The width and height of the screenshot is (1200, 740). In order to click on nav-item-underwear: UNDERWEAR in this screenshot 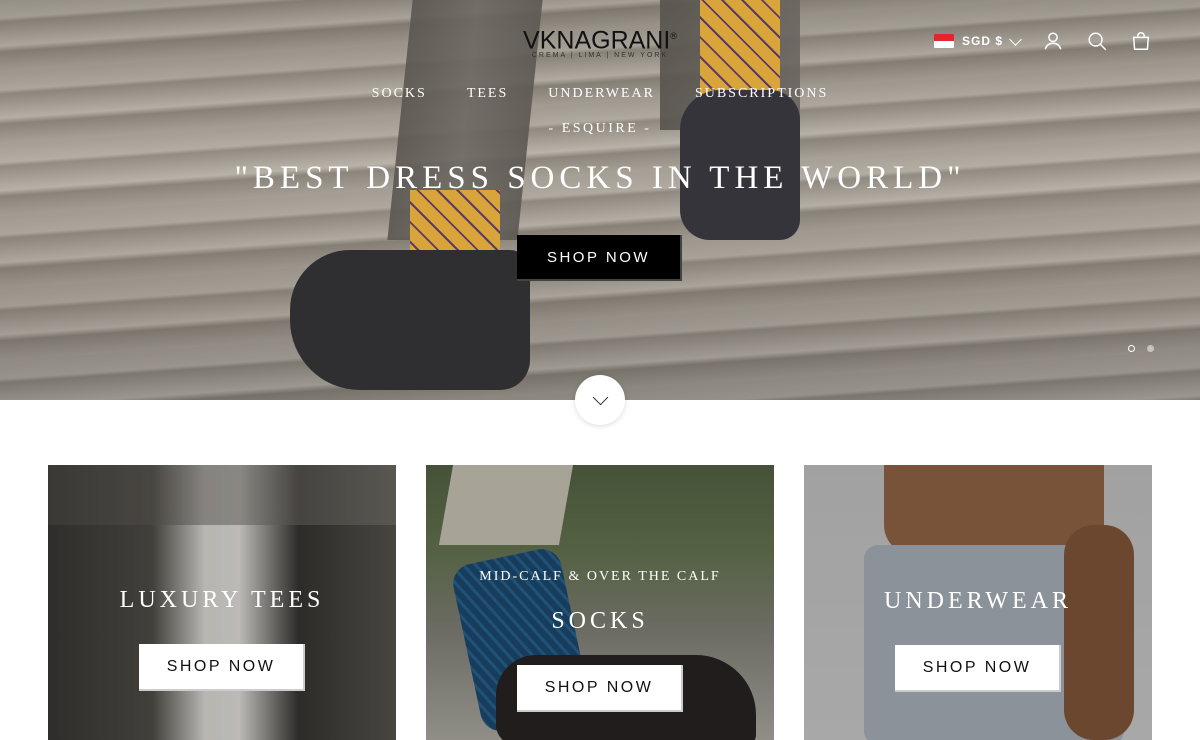, I will do `click(601, 94)`.